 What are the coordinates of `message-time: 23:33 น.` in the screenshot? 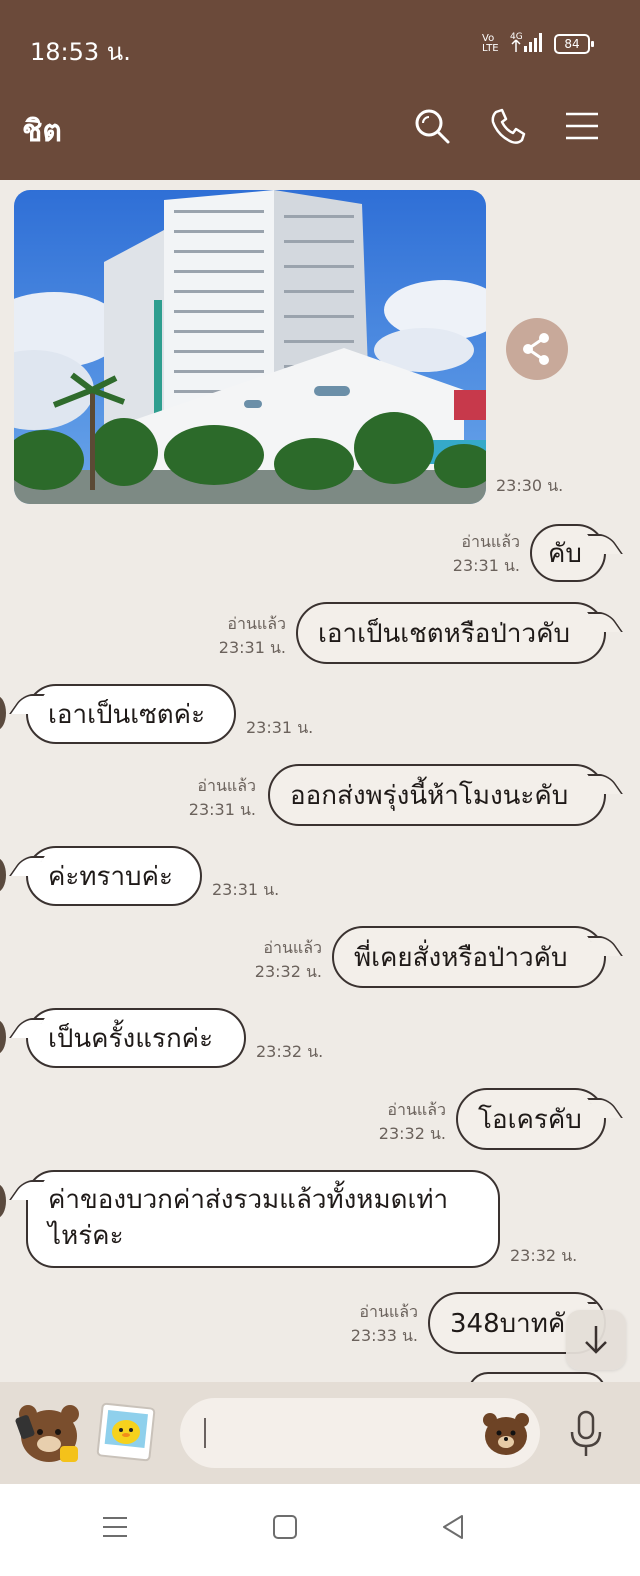 It's located at (384, 1335).